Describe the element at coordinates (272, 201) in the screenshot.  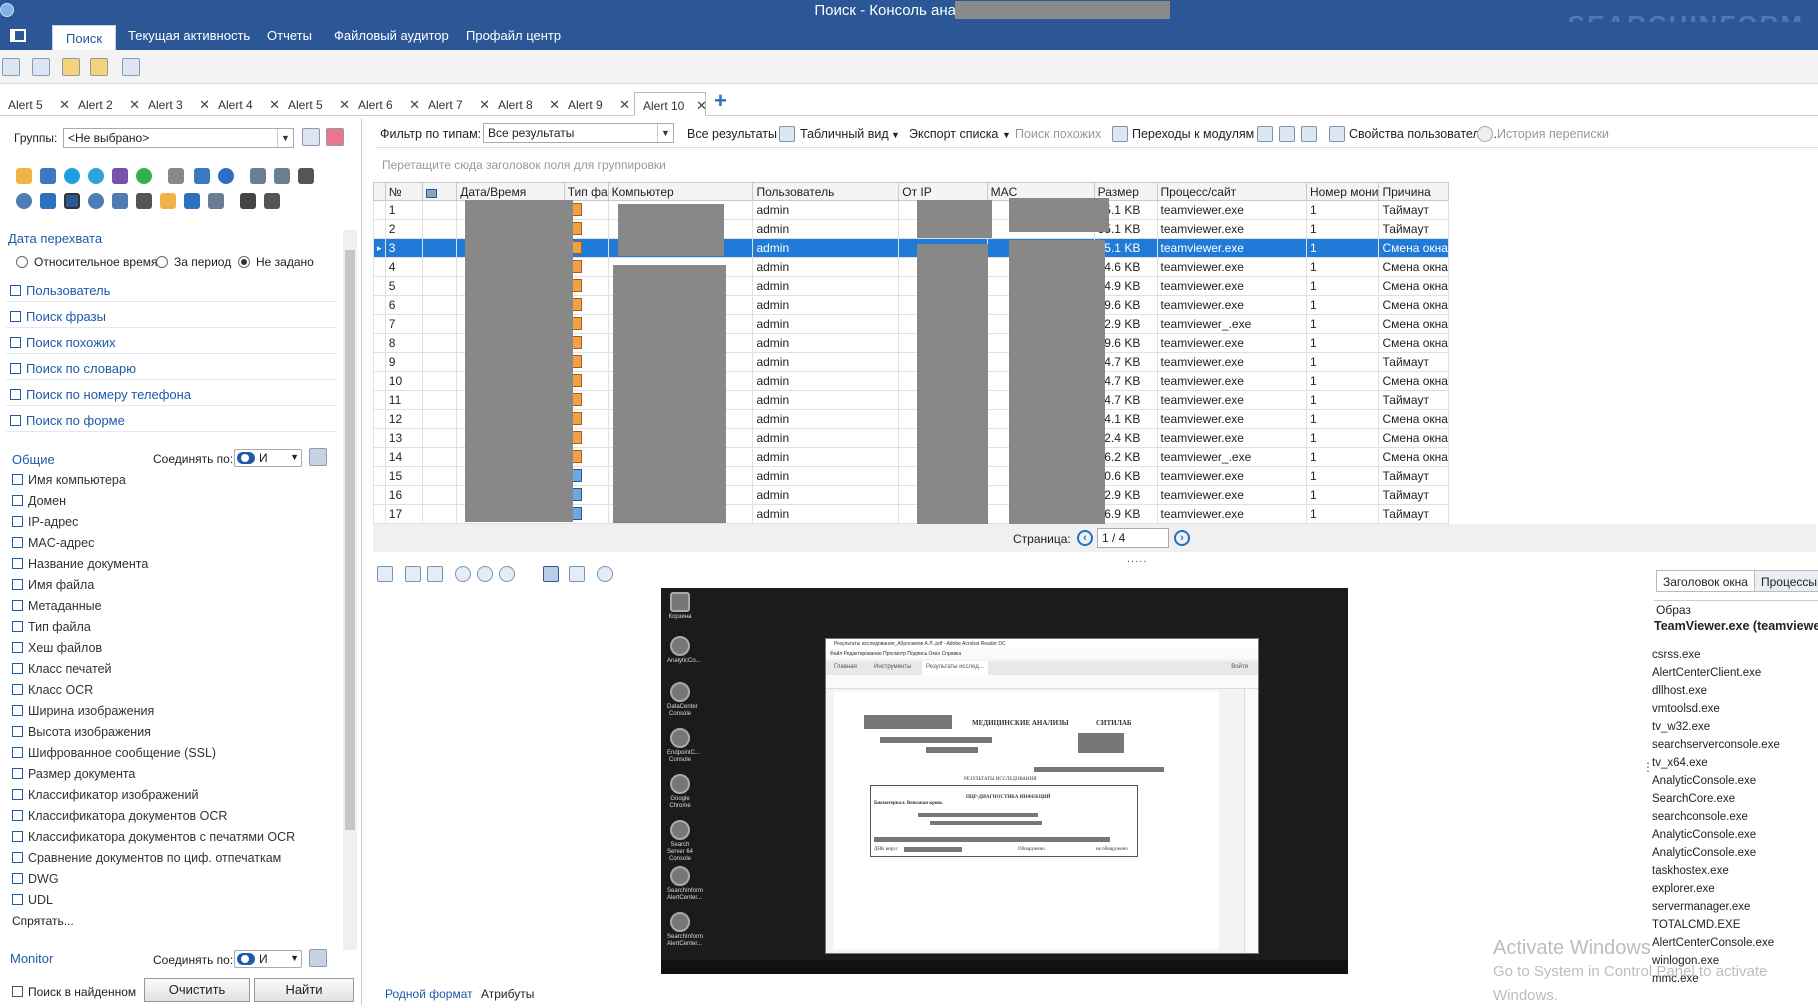
I see `cash-icon` at that location.